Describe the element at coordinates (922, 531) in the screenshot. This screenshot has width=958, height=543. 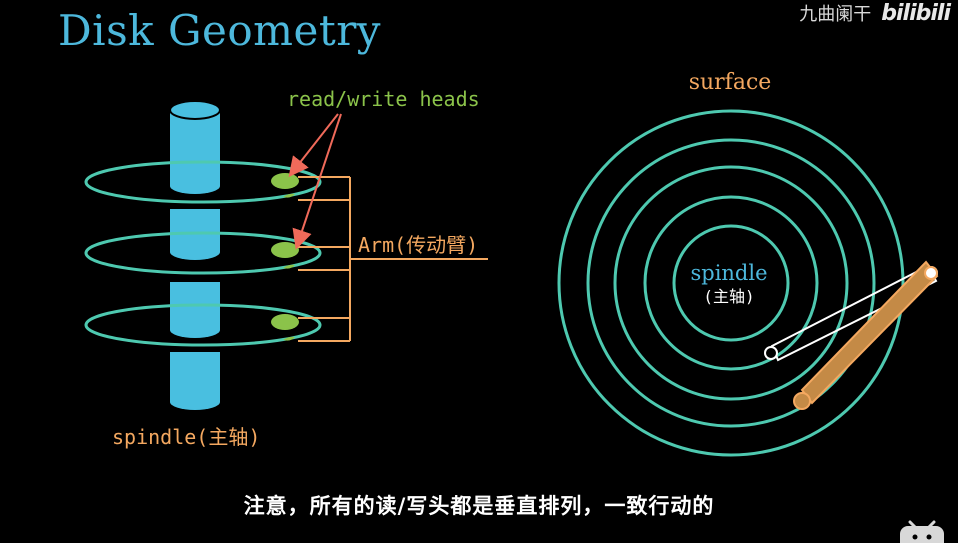
I see `bilibili-tv-icon` at that location.